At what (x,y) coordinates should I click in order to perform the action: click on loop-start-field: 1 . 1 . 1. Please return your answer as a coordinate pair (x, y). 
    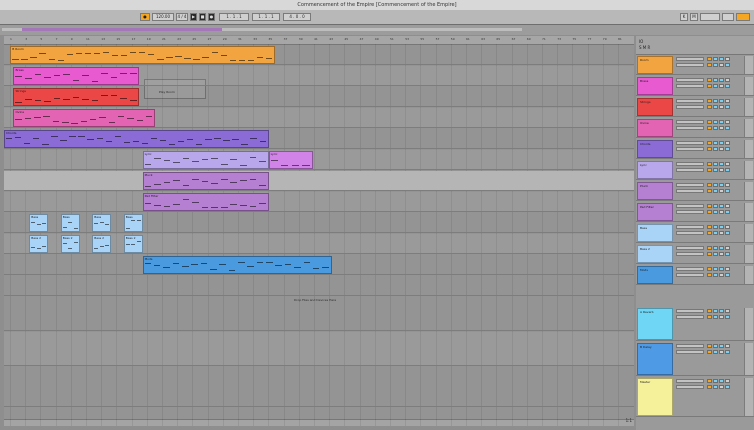
    Looking at the image, I should click on (266, 17).